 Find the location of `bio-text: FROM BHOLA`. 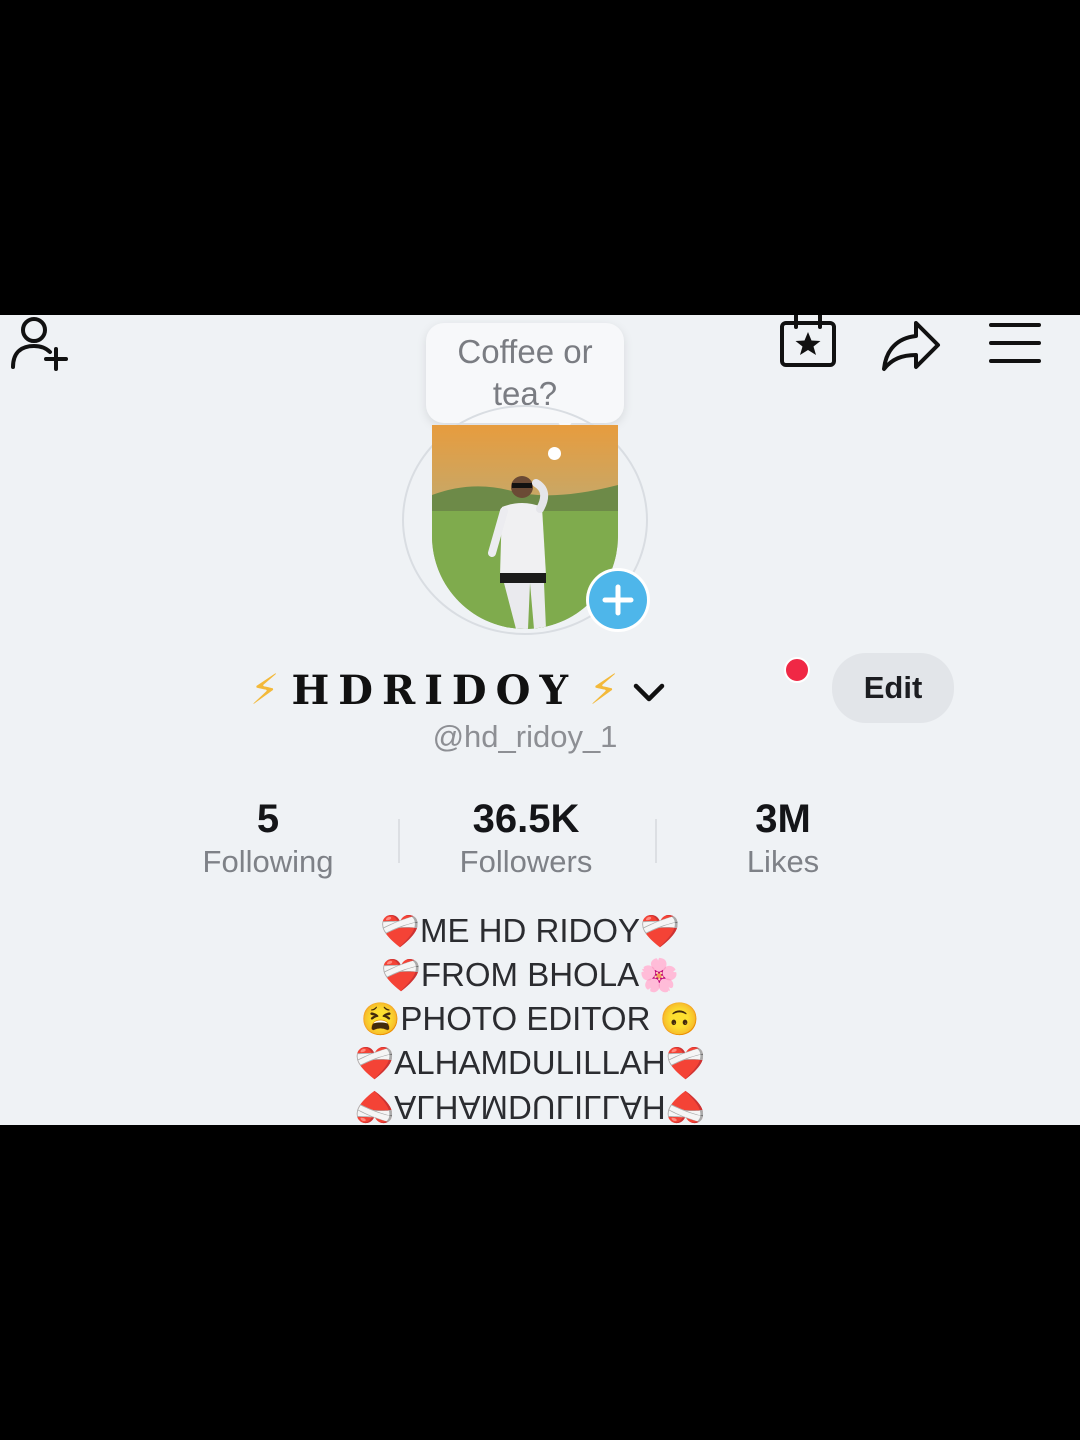

bio-text: FROM BHOLA is located at coordinates (530, 974).